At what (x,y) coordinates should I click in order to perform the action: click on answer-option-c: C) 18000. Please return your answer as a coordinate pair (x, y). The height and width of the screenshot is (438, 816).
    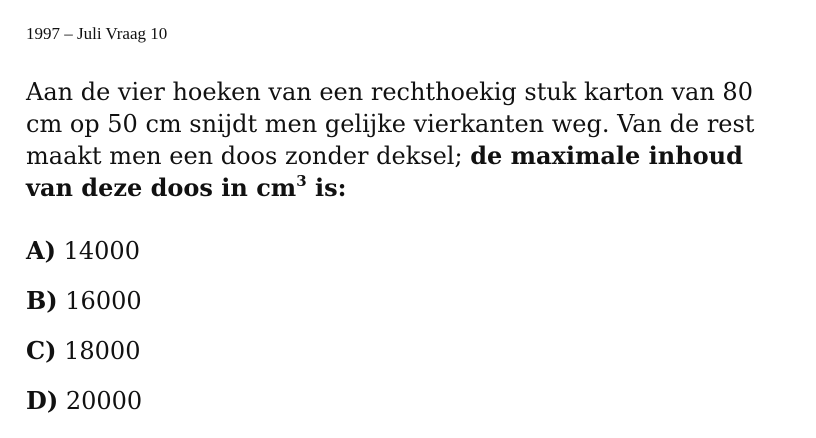
    Looking at the image, I should click on (226, 360).